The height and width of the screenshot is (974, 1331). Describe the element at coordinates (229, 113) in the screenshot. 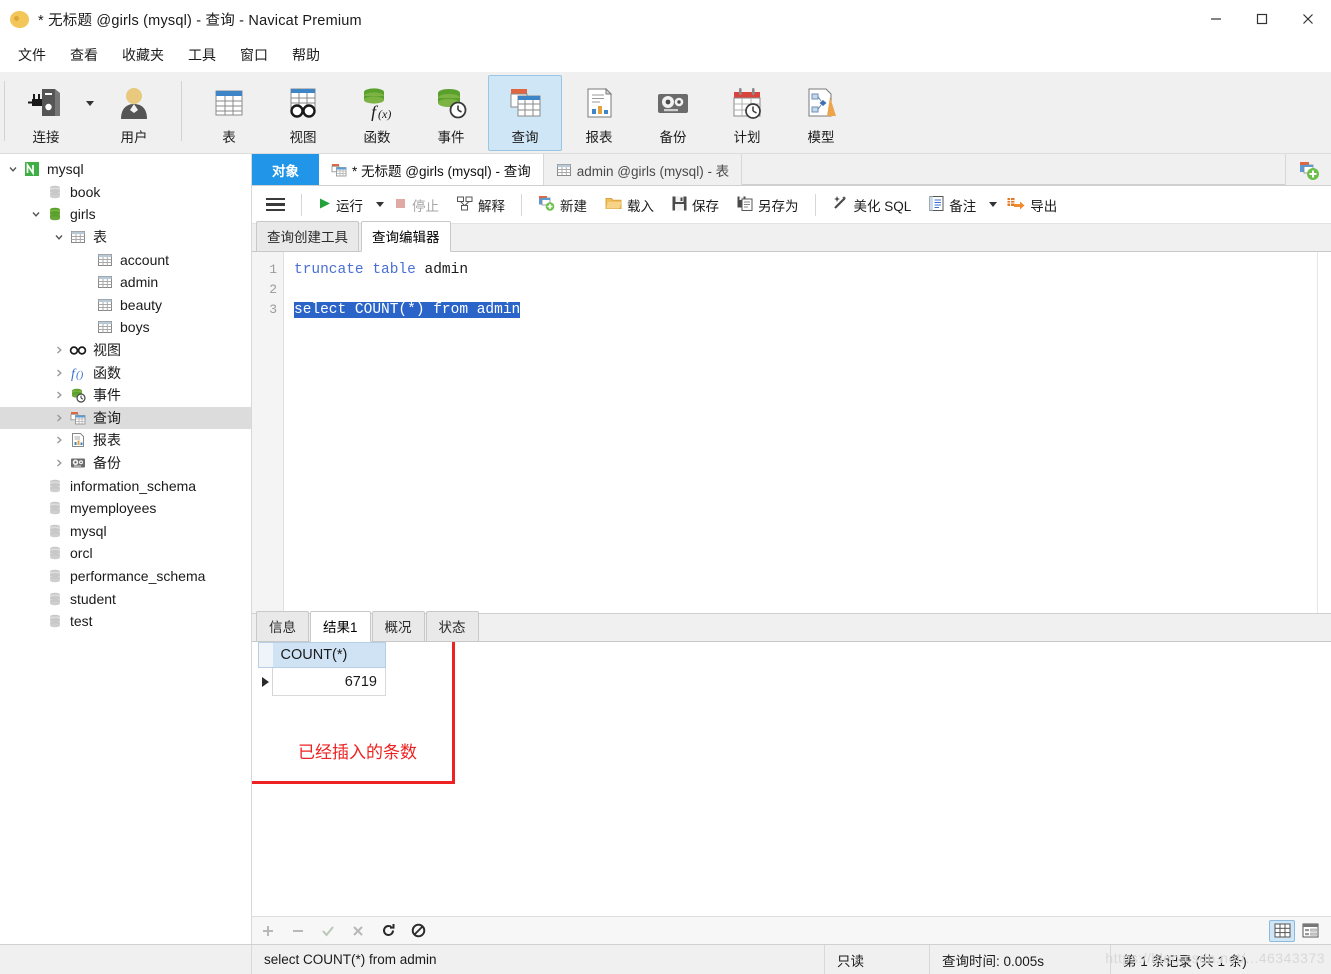

I see `toolbar-table-button: 表` at that location.